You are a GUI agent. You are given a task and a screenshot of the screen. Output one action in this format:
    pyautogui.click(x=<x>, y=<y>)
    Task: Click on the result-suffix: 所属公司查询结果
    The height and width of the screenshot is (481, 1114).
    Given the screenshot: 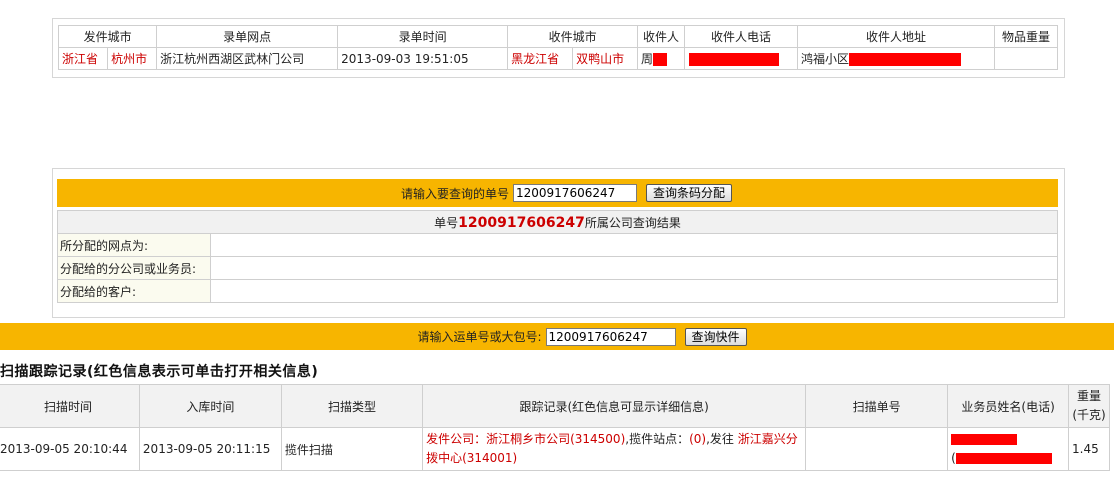 What is the action you would take?
    pyautogui.click(x=632, y=222)
    